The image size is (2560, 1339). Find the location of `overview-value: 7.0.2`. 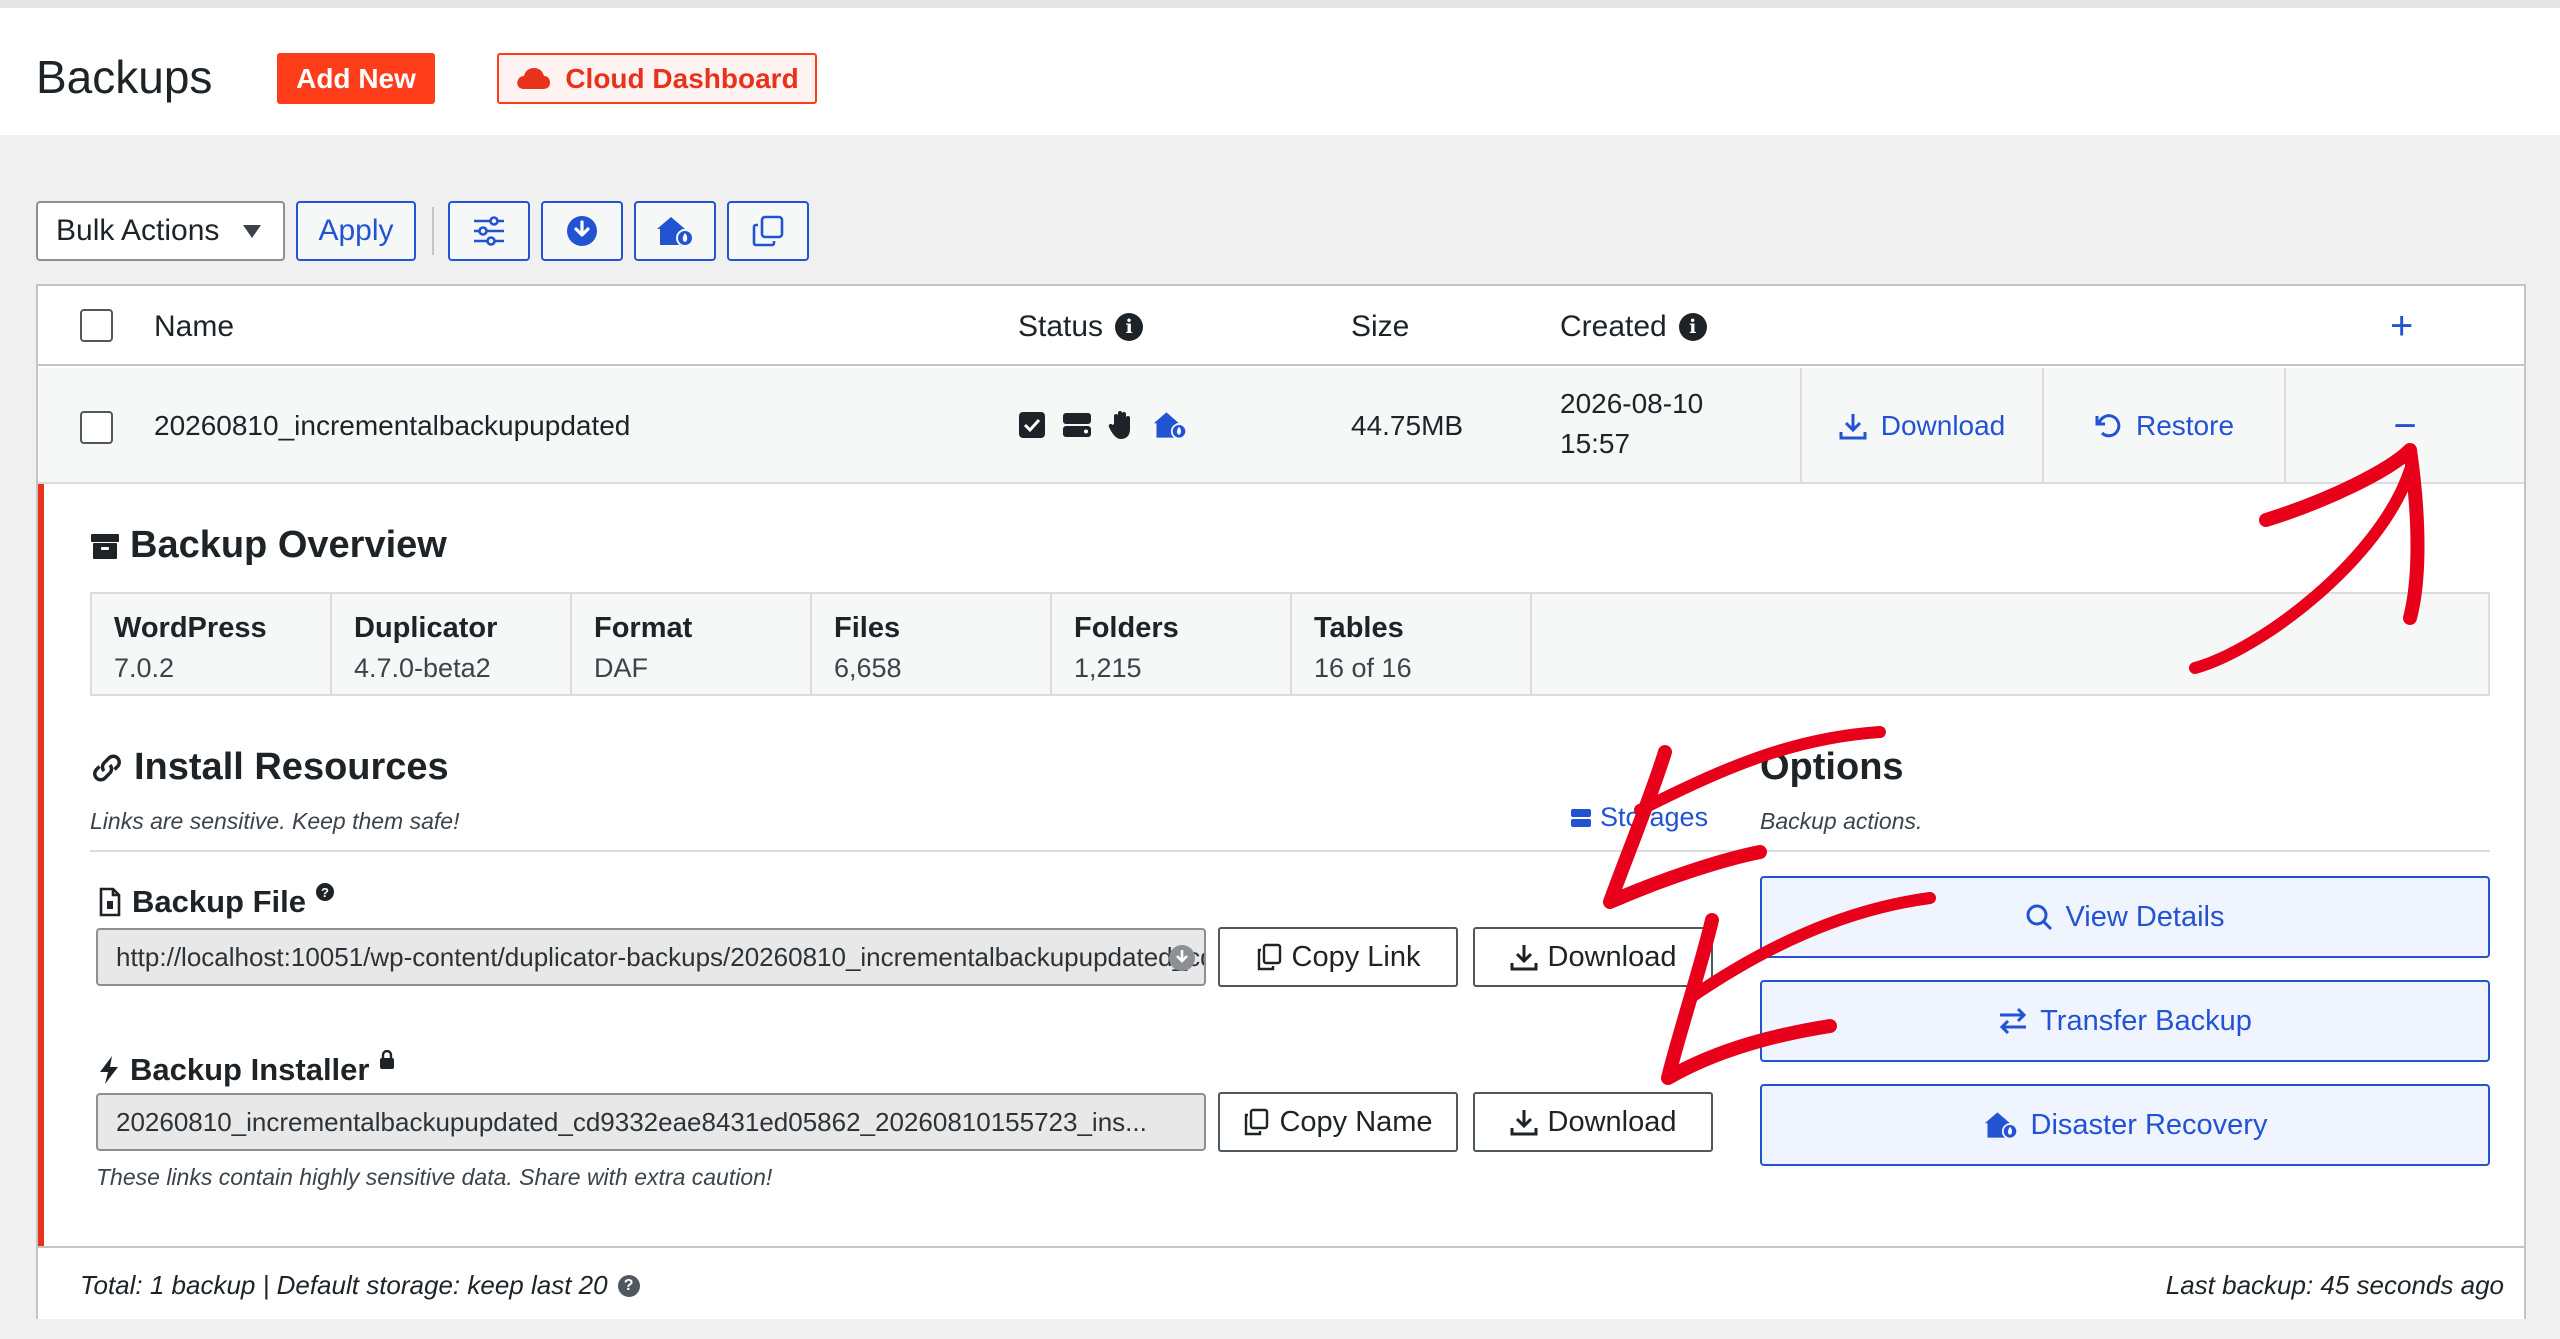

overview-value: 7.0.2 is located at coordinates (144, 668).